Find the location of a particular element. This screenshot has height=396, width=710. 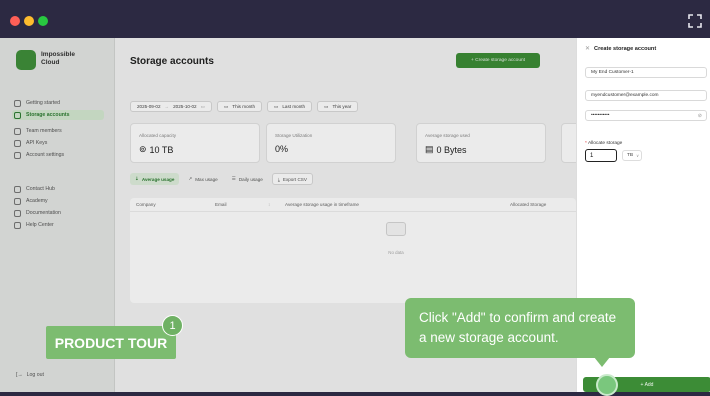

drawer-title: ✕ Create storage account is located at coordinates (621, 49).